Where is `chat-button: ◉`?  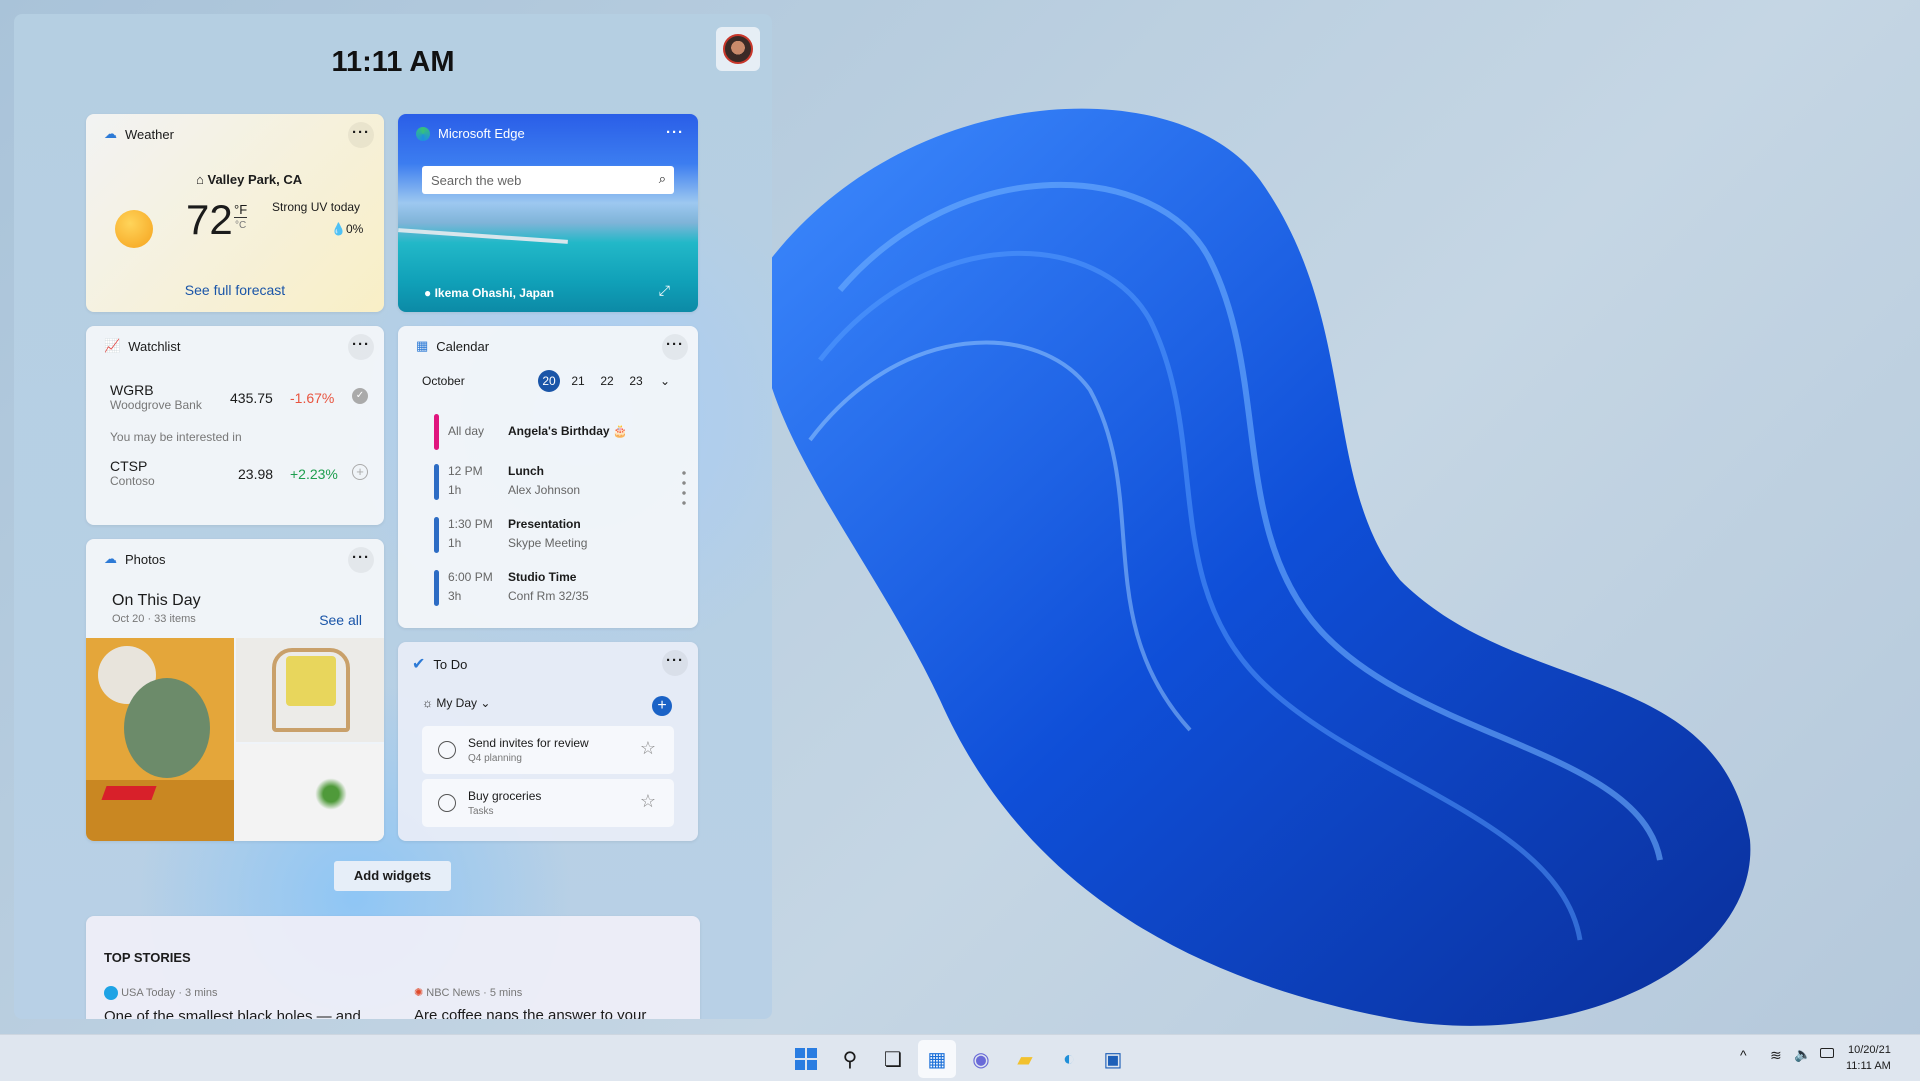
chat-button: ◉ is located at coordinates (981, 1059).